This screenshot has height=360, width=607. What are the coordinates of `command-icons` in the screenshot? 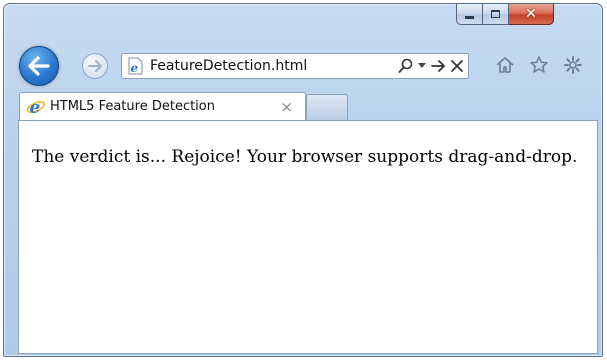 It's located at (539, 65).